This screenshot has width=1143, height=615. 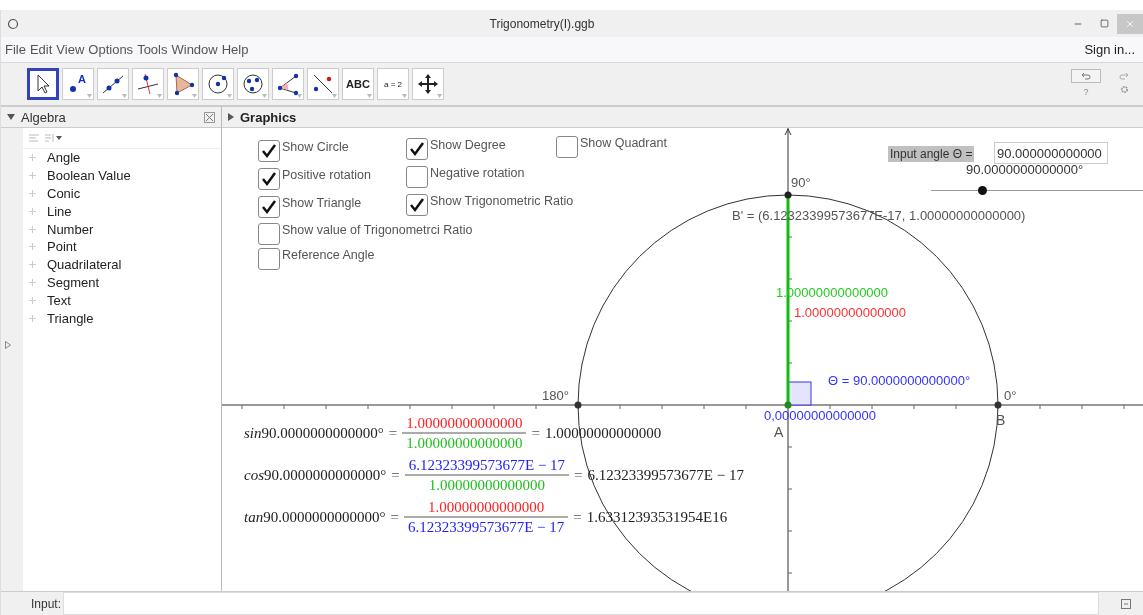 I want to click on canvas-label: 1.00000000000000, so click(x=850, y=312).